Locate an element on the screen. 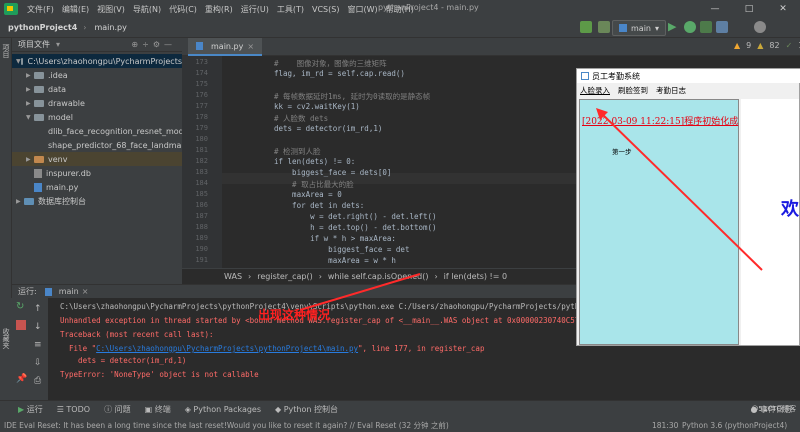 This screenshot has width=800, height=432. annotation-arrow-to-code is located at coordinates (360, 292).